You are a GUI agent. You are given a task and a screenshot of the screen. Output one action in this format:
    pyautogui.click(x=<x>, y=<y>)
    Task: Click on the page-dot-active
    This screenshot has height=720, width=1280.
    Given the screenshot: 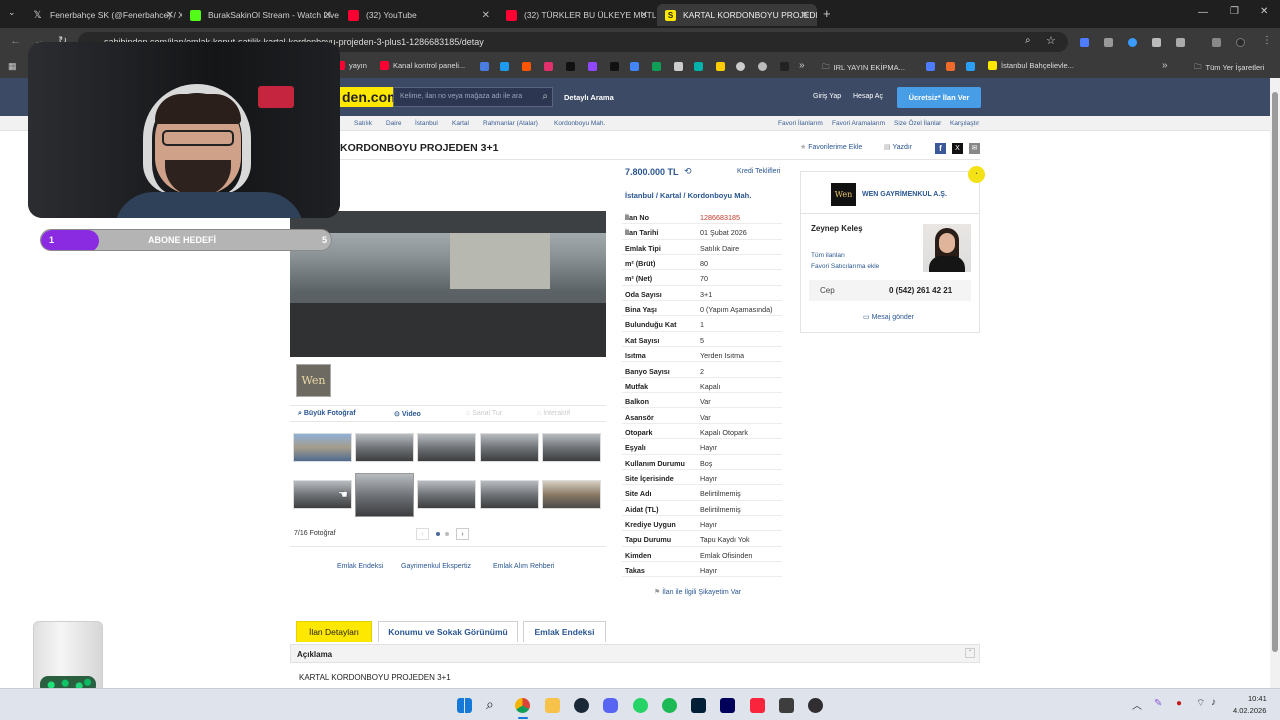 What is the action you would take?
    pyautogui.click(x=438, y=534)
    